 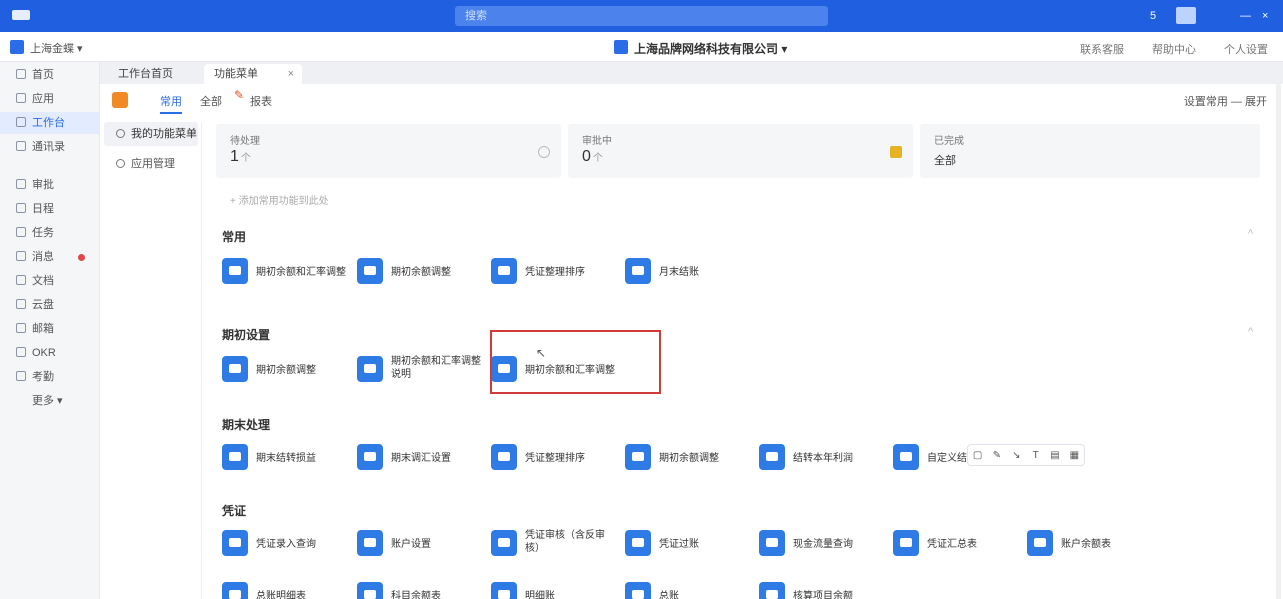 I want to click on title-bar: 搜索 5 — ×, so click(x=641, y=16).